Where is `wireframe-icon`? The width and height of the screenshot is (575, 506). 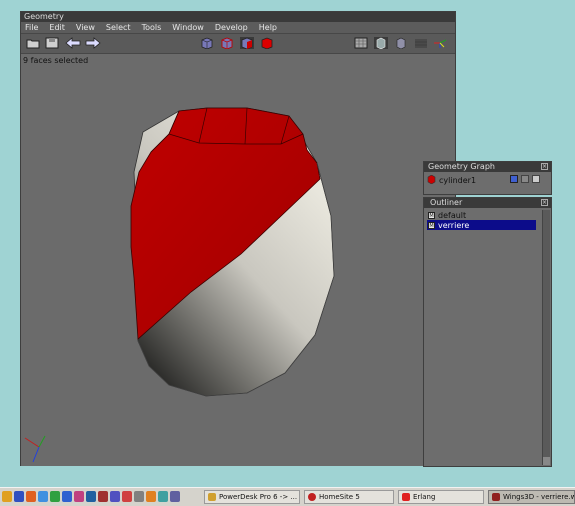
wireframe-icon is located at coordinates (381, 43).